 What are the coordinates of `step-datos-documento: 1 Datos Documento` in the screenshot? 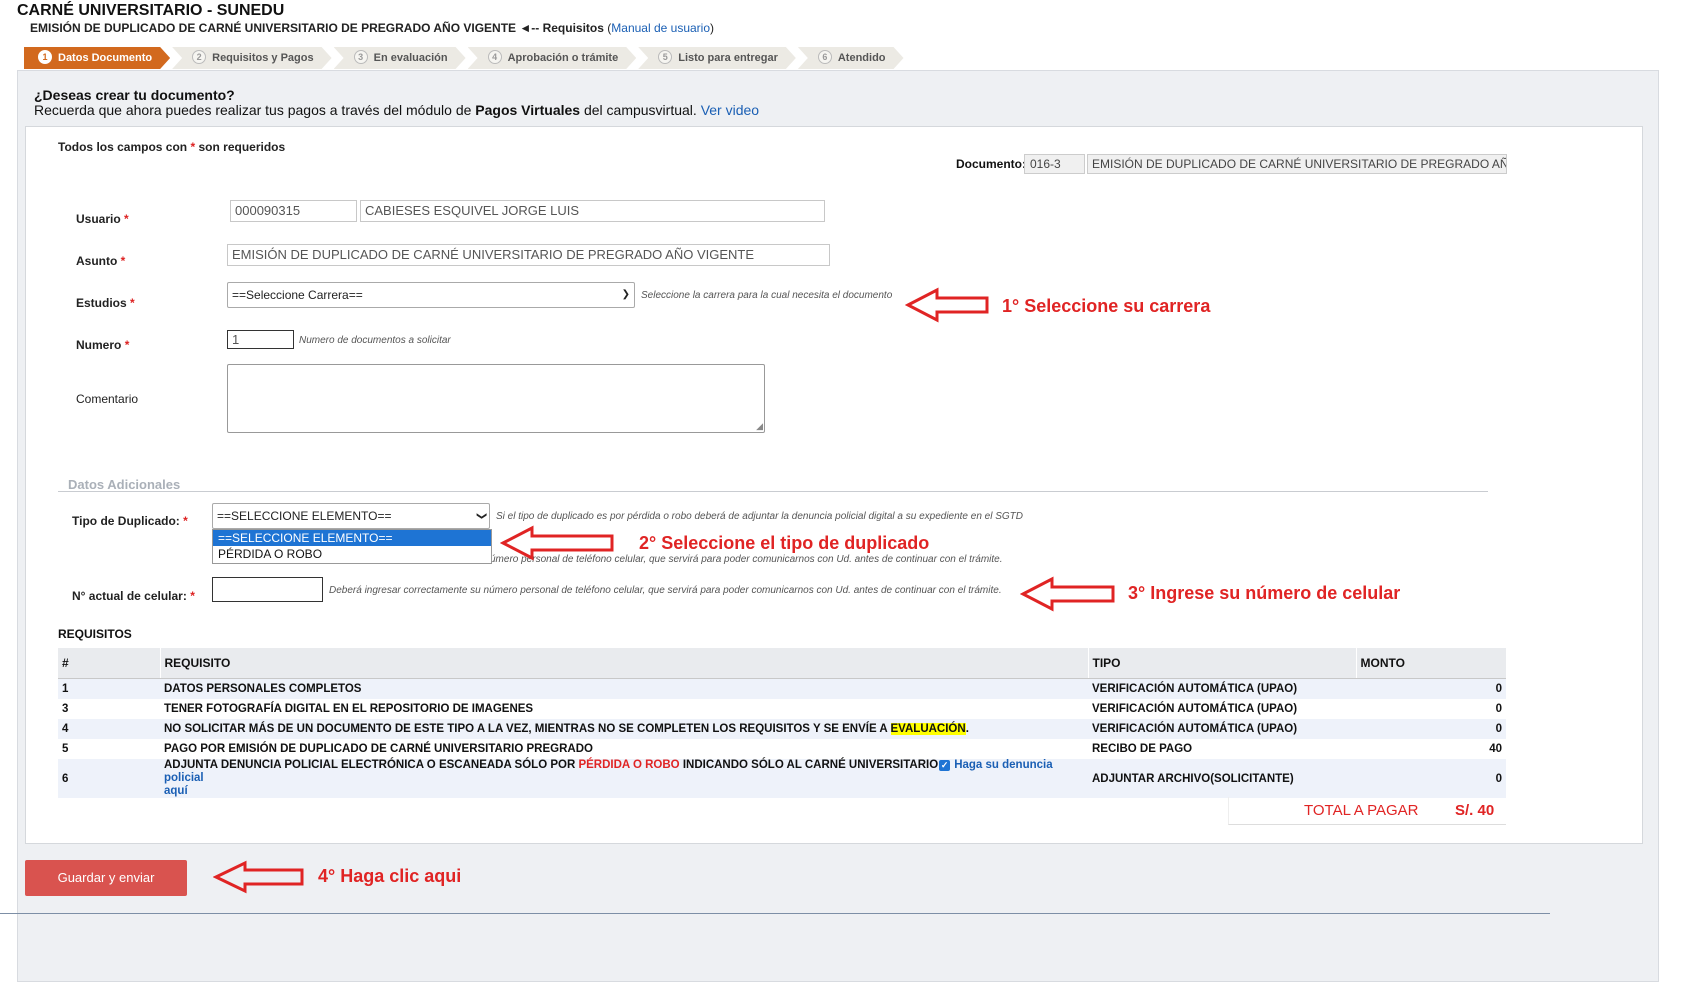 It's located at (97, 58).